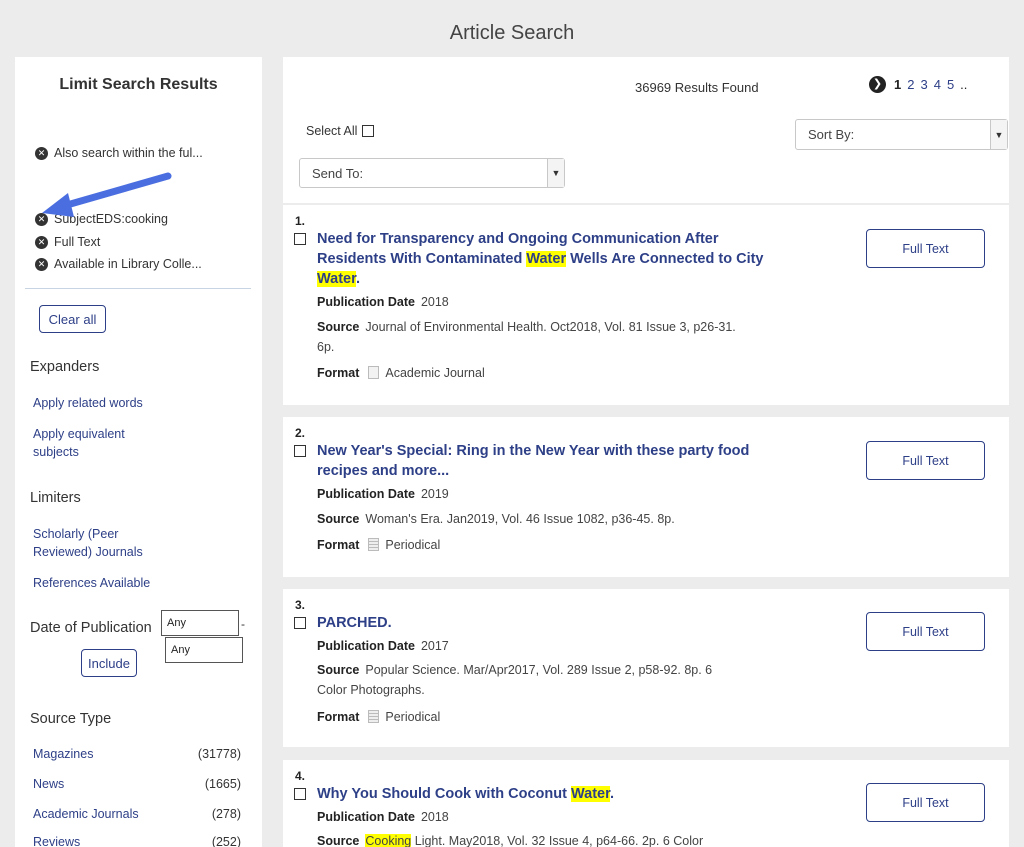  I want to click on page-link: 4, so click(937, 84).